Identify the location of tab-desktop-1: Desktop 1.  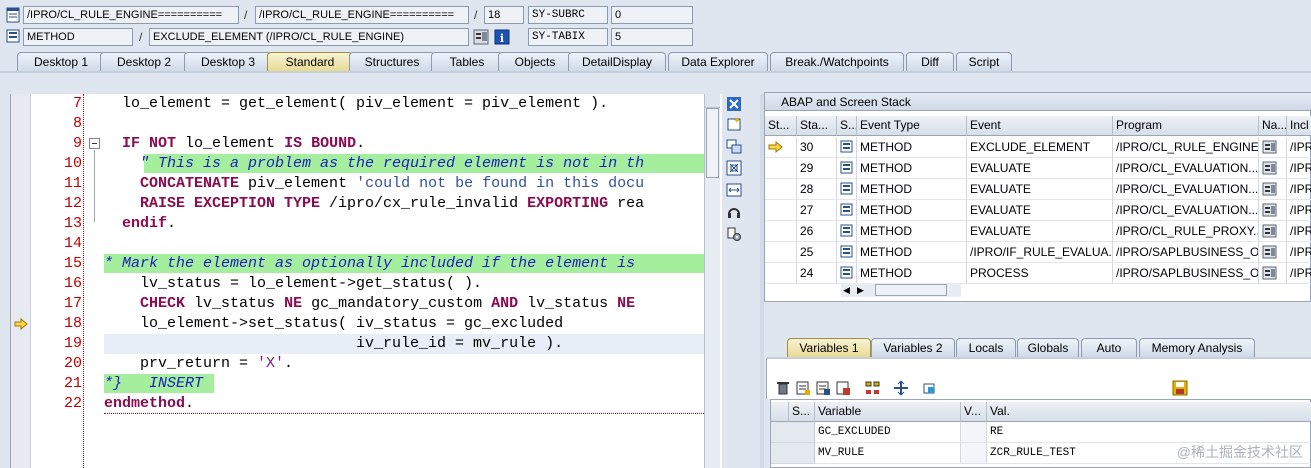
(61, 62).